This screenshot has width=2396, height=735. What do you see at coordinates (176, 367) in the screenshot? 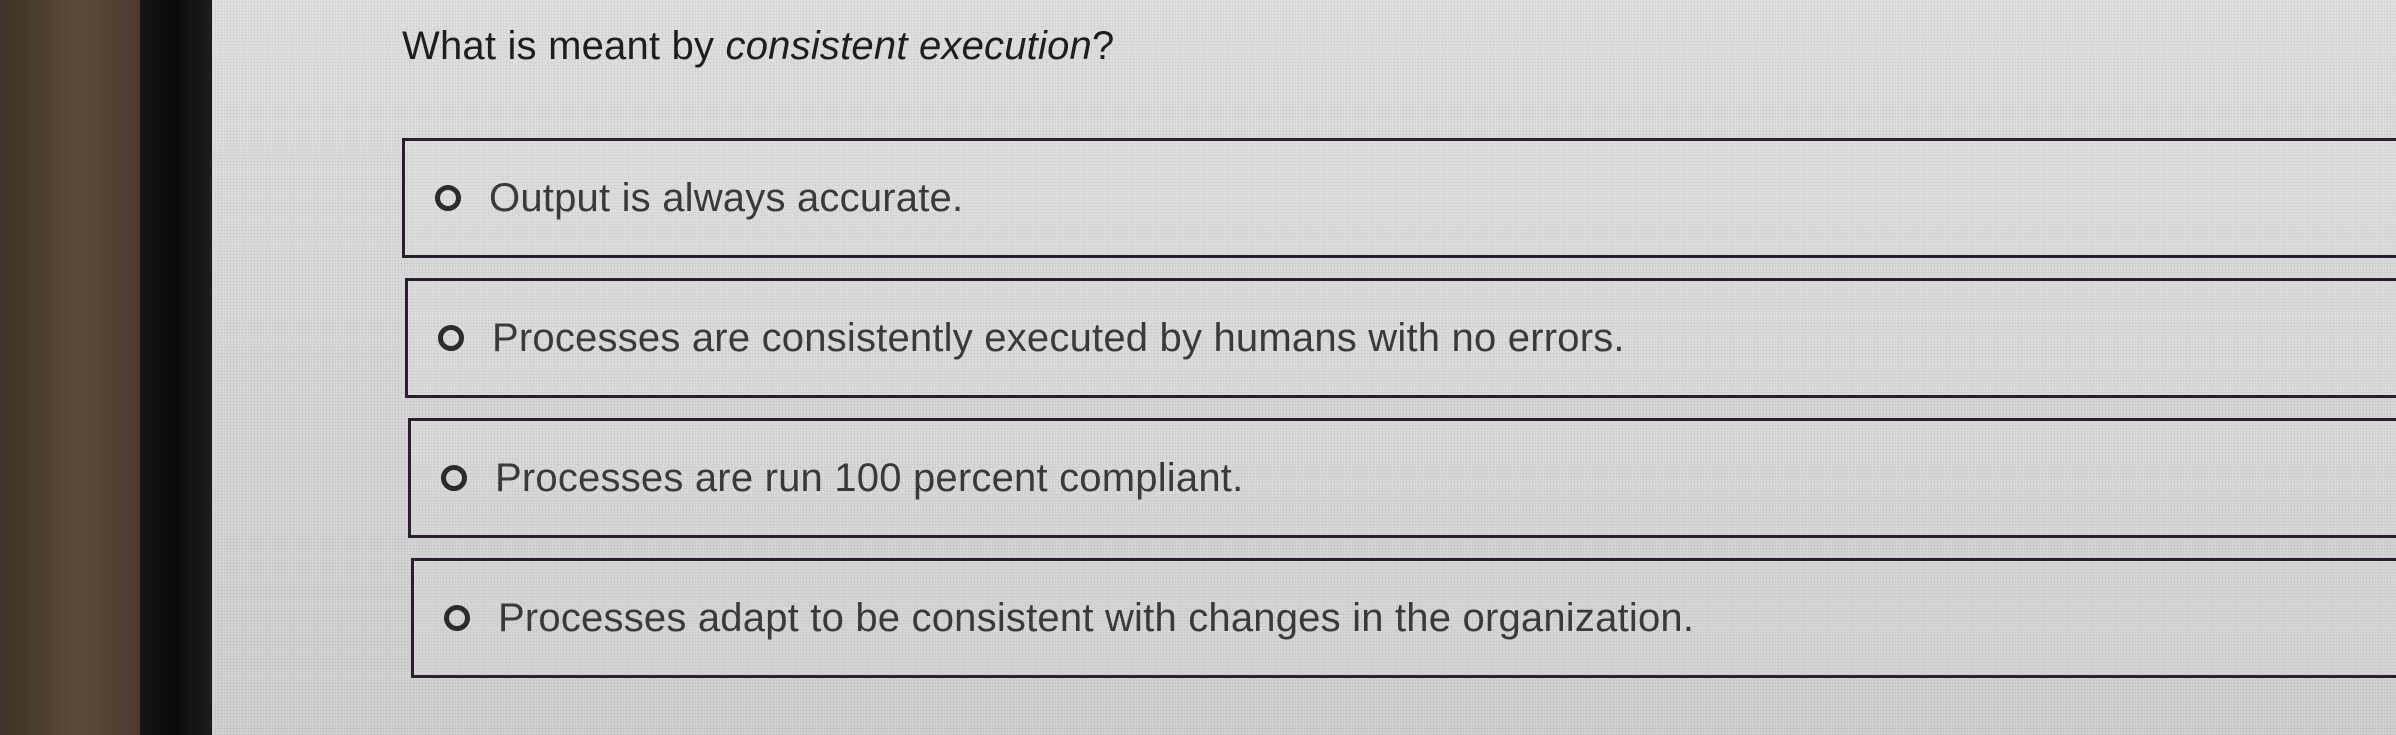
I see `monitor-bezel` at bounding box center [176, 367].